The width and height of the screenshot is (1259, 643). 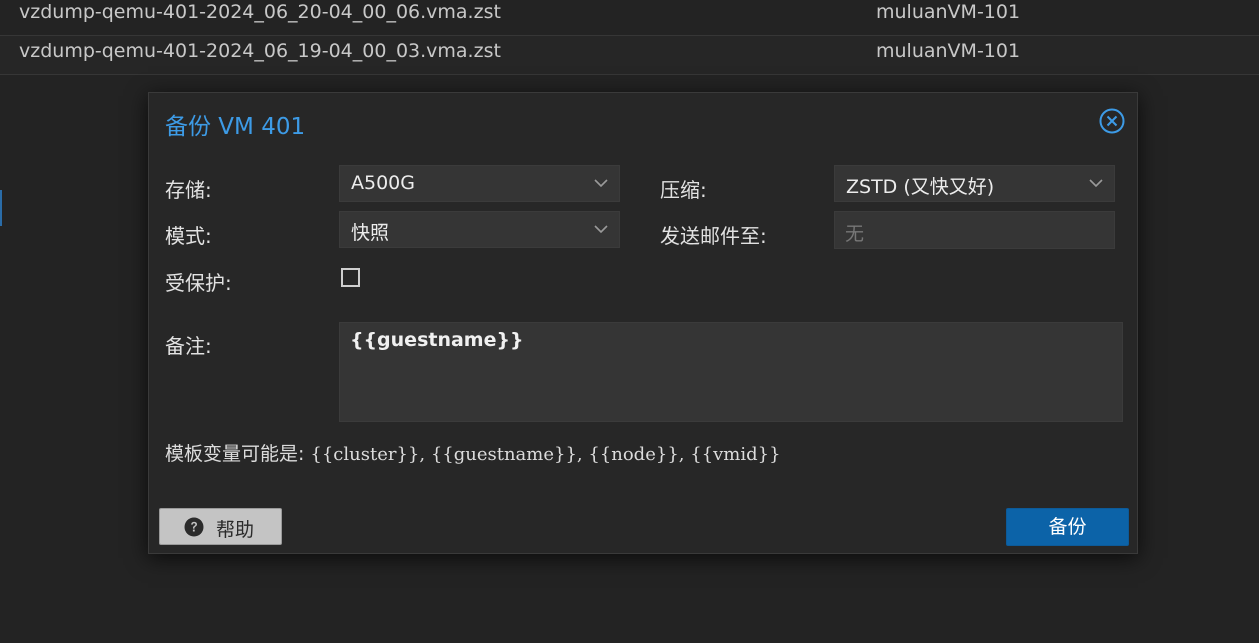 I want to click on dialog-title: 备份 VM 401, so click(x=235, y=127).